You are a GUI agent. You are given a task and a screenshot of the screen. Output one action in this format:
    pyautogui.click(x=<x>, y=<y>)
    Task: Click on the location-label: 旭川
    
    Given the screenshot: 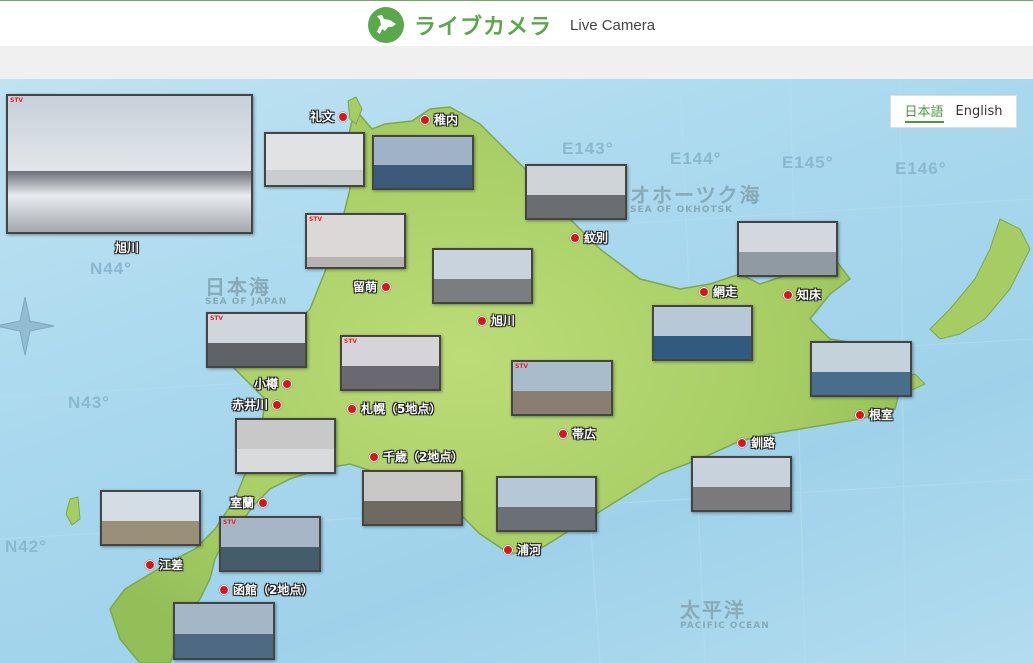 What is the action you would take?
    pyautogui.click(x=503, y=321)
    